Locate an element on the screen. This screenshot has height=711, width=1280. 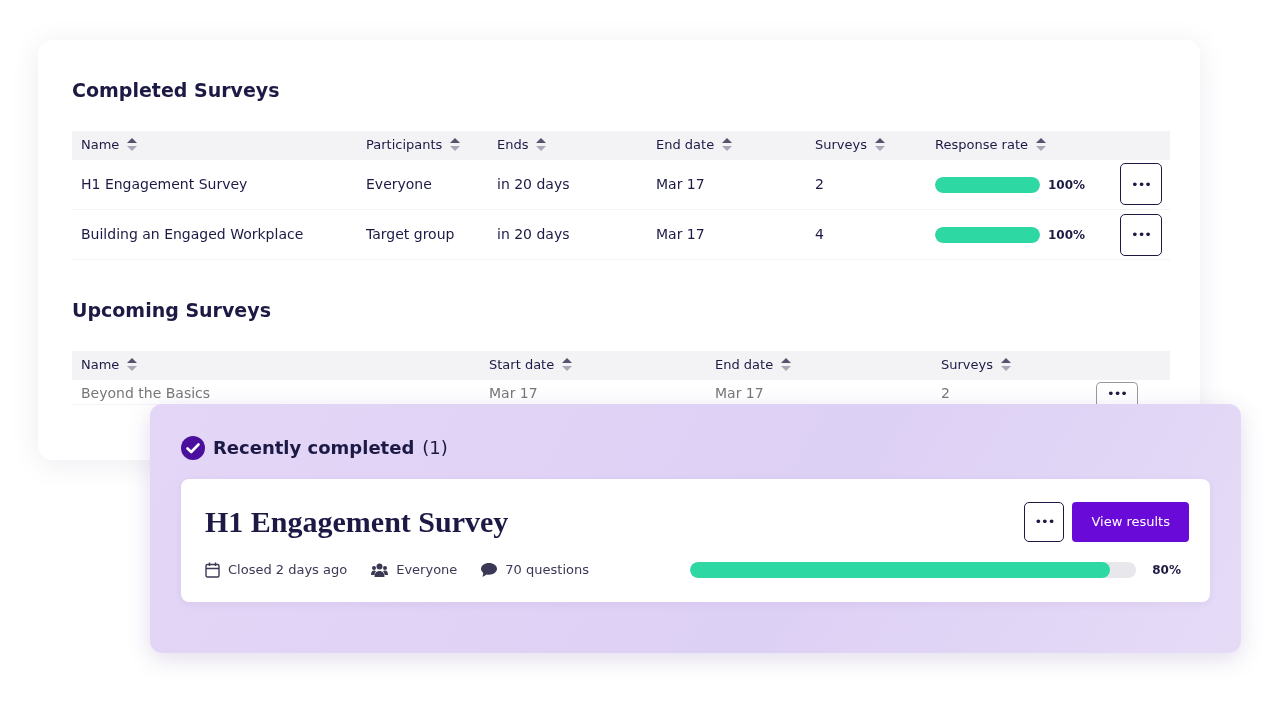
meta-text: Closed 2 days ago is located at coordinates (288, 570).